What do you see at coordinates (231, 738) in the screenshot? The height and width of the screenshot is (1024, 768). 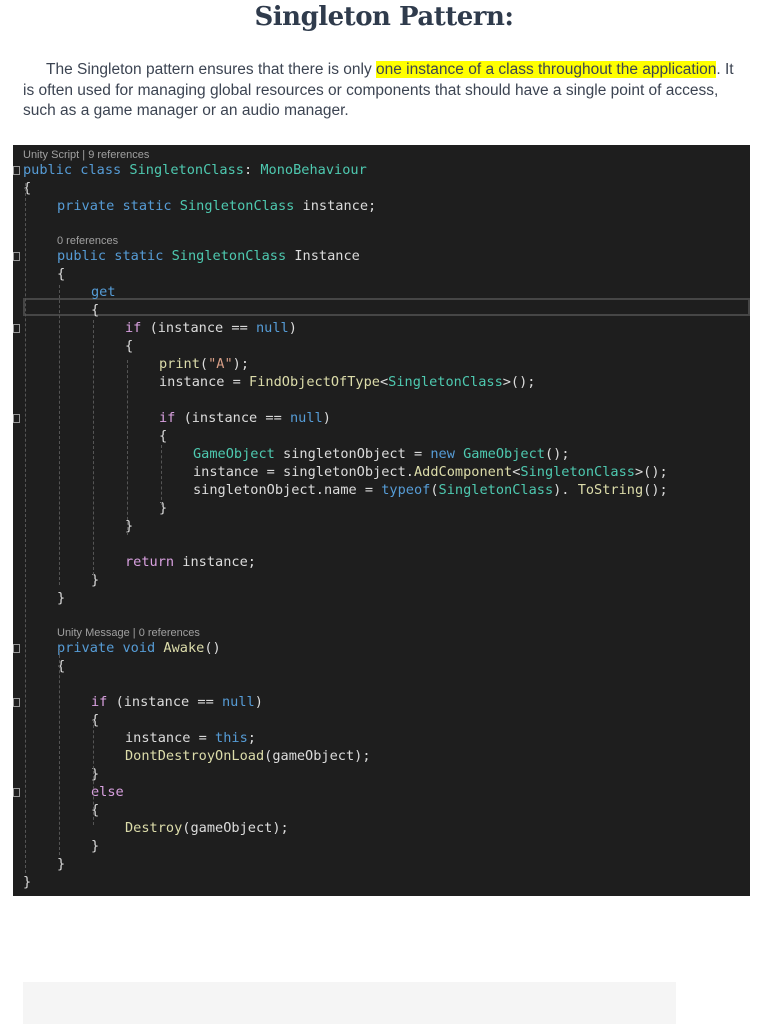 I see `code-token: this` at bounding box center [231, 738].